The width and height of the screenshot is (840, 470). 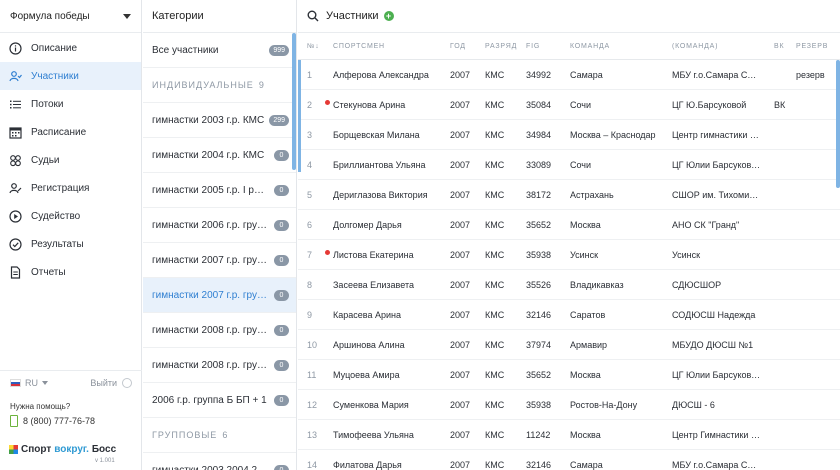 I want to click on logout-button: Выйти, so click(x=111, y=382).